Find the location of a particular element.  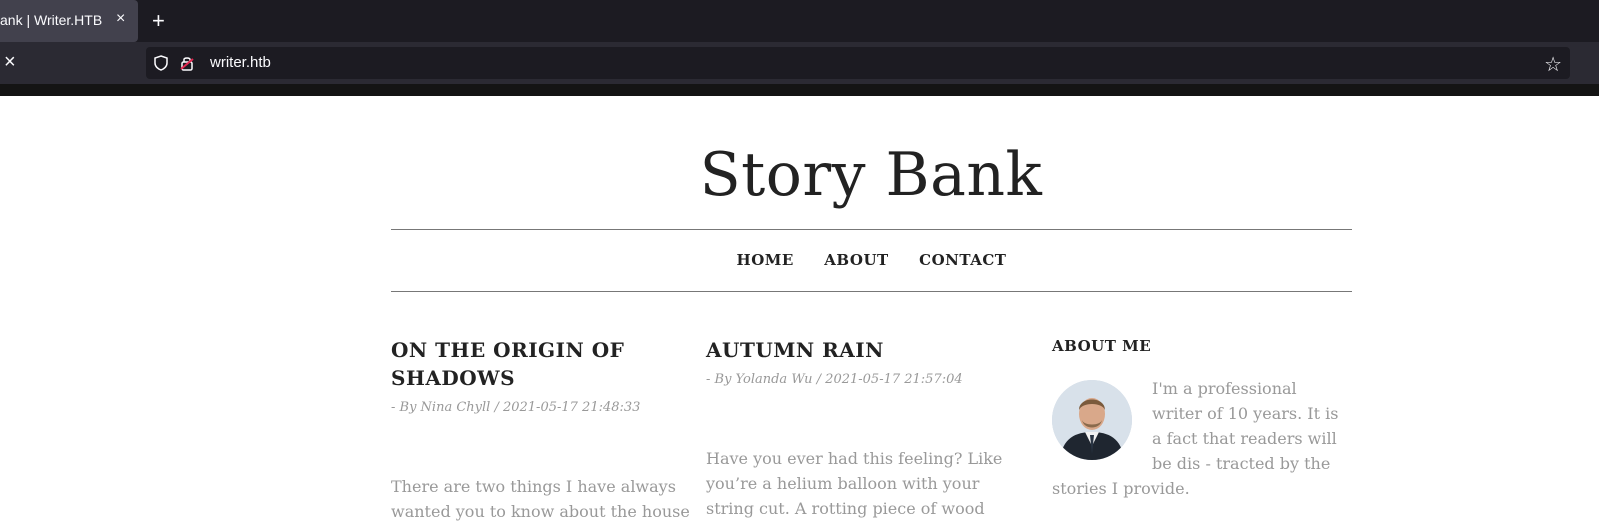

post-title-autumn-rain: AUTUMN RAIN is located at coordinates (795, 350).